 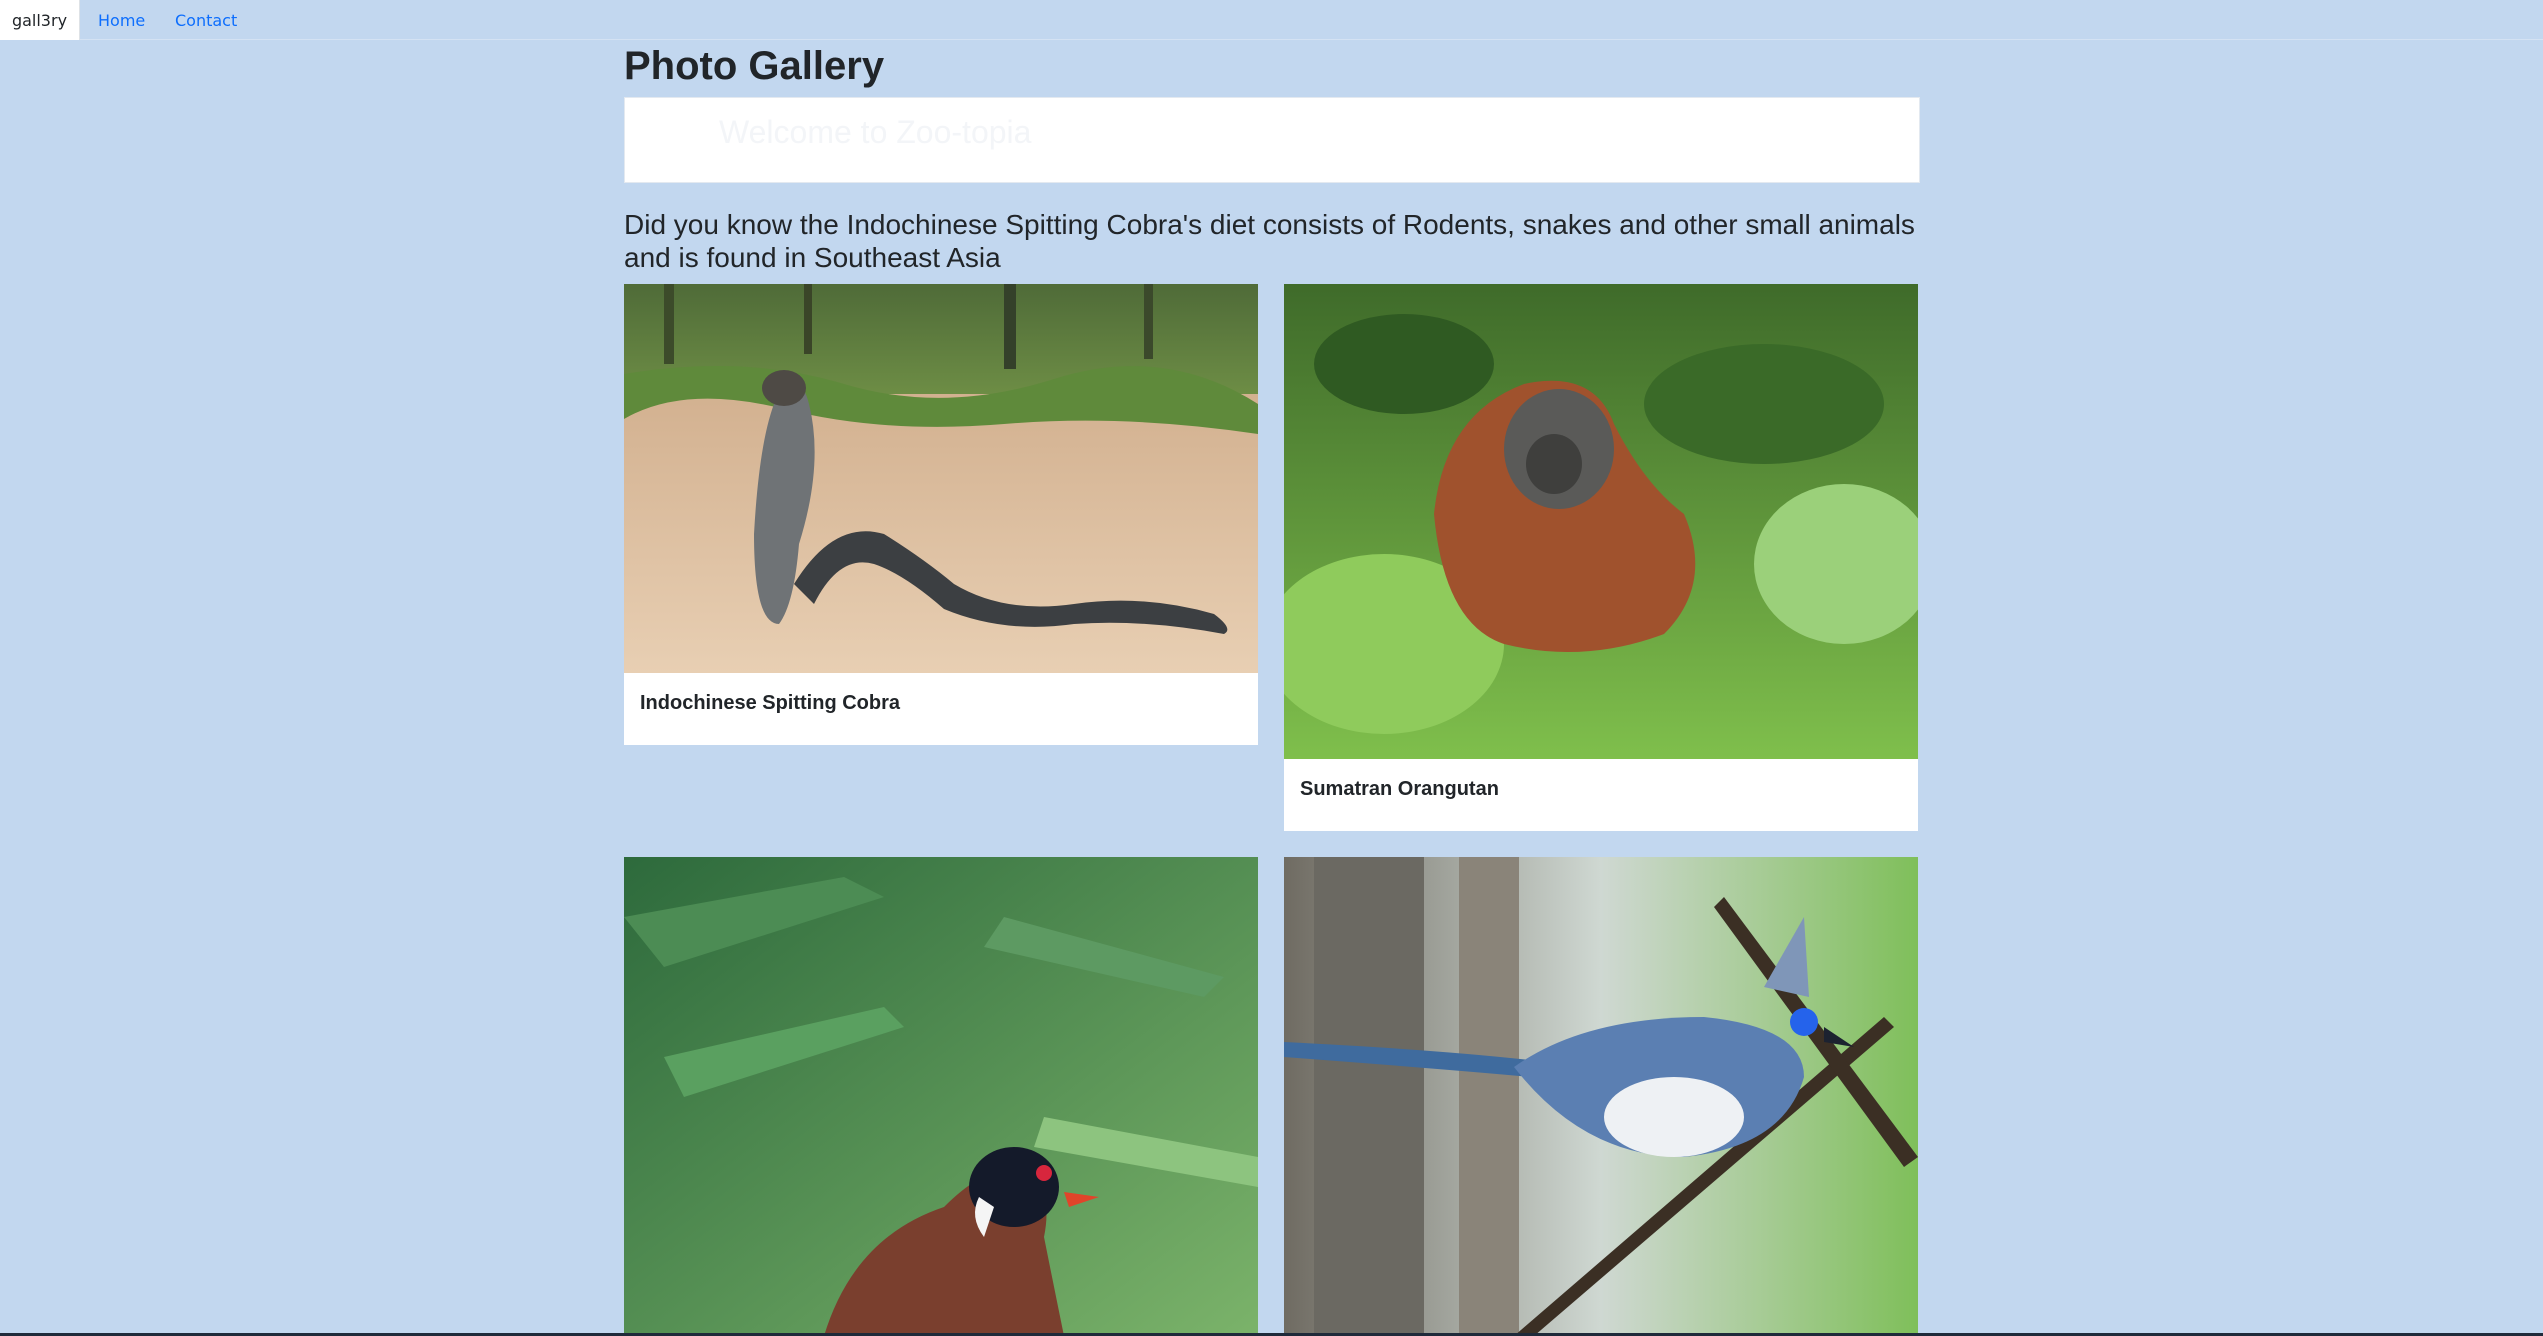 What do you see at coordinates (1399, 789) in the screenshot?
I see `card-caption: Sumatran Orangutan` at bounding box center [1399, 789].